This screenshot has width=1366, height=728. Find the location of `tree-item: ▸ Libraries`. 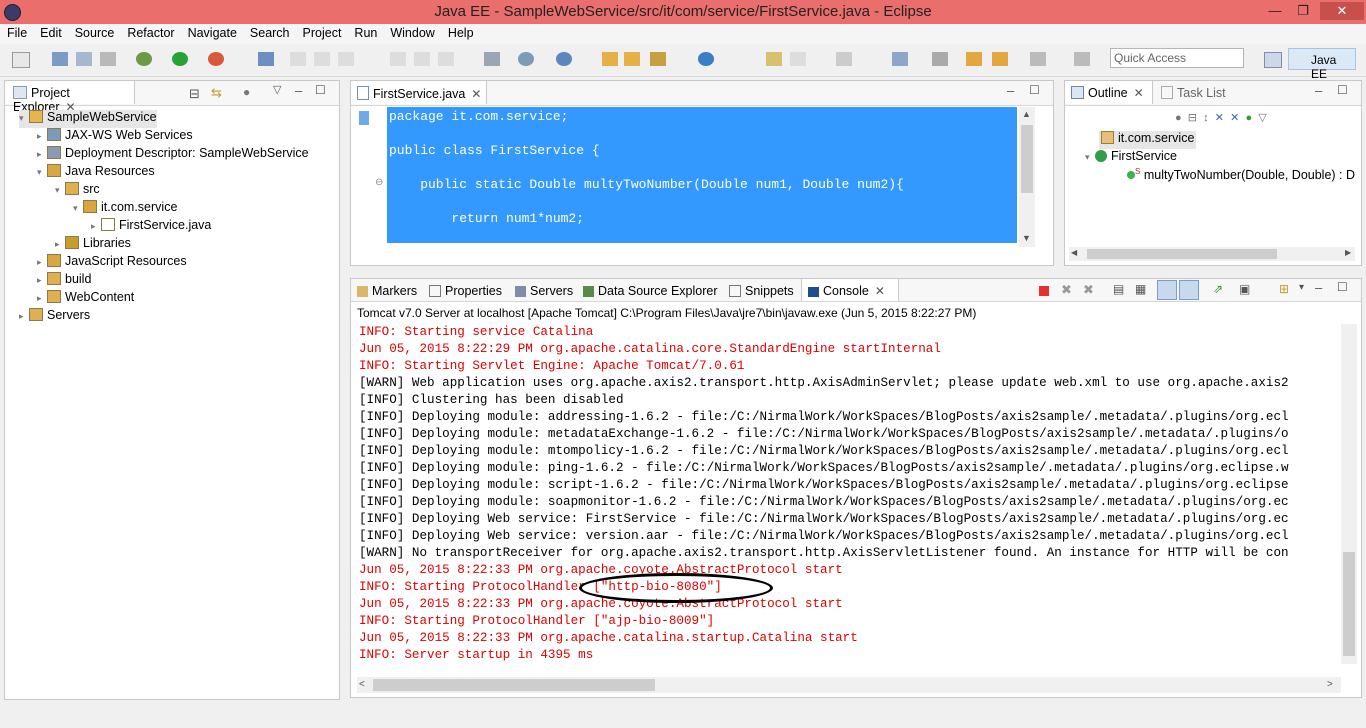

tree-item: ▸ Libraries is located at coordinates (93, 245).